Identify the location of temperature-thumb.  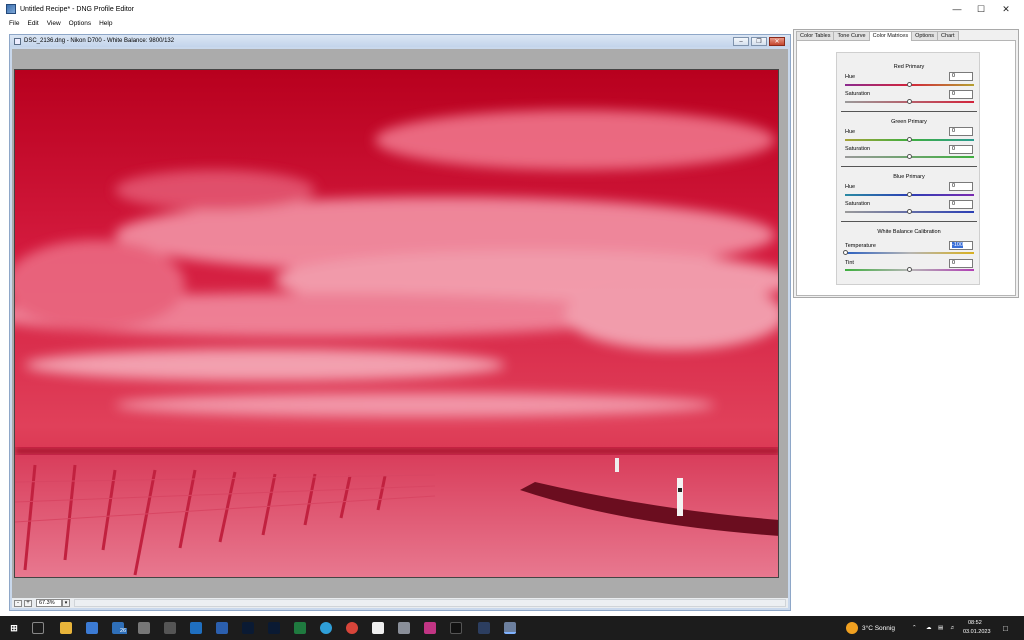
(845, 252).